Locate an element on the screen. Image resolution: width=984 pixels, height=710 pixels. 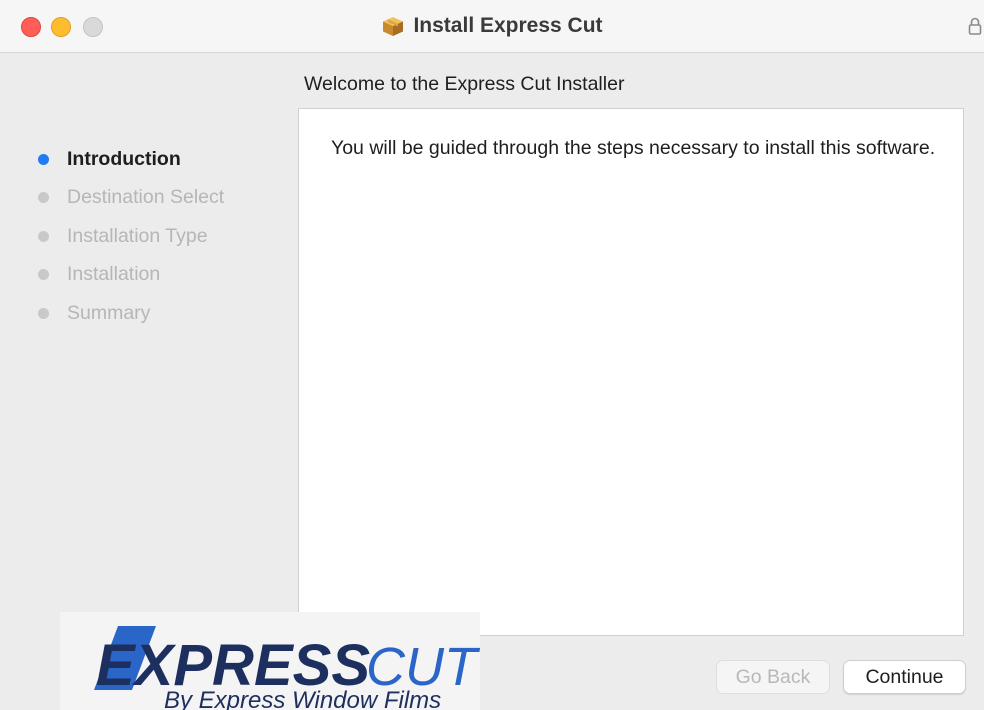
continue-button: Continue is located at coordinates (904, 677).